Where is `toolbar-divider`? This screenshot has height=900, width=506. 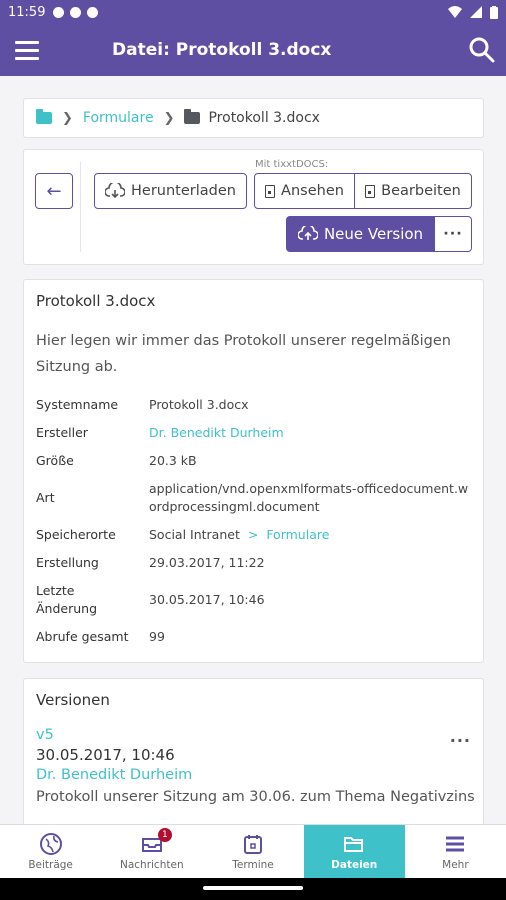
toolbar-divider is located at coordinates (80, 207).